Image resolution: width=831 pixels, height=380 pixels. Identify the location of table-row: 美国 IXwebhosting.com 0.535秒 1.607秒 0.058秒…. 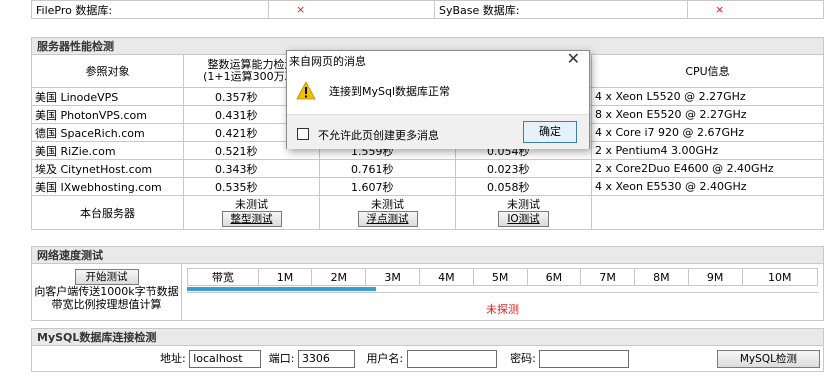
(427, 186).